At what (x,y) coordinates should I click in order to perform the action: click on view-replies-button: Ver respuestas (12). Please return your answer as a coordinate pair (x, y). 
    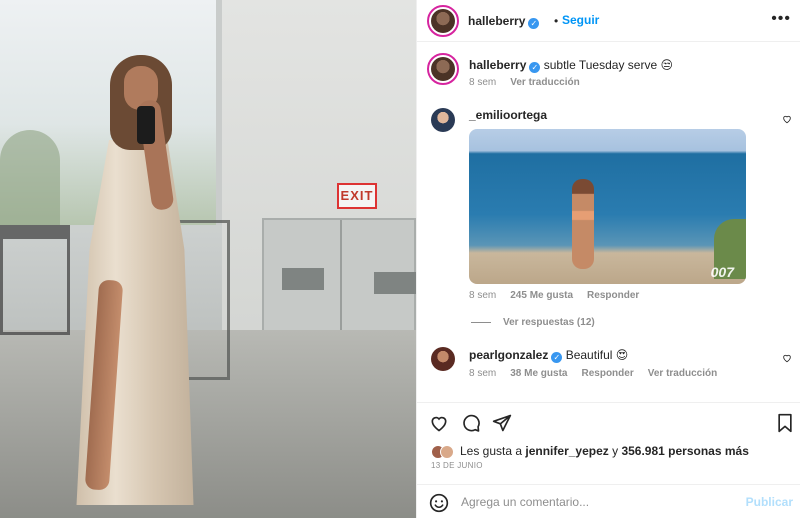
    Looking at the image, I should click on (549, 322).